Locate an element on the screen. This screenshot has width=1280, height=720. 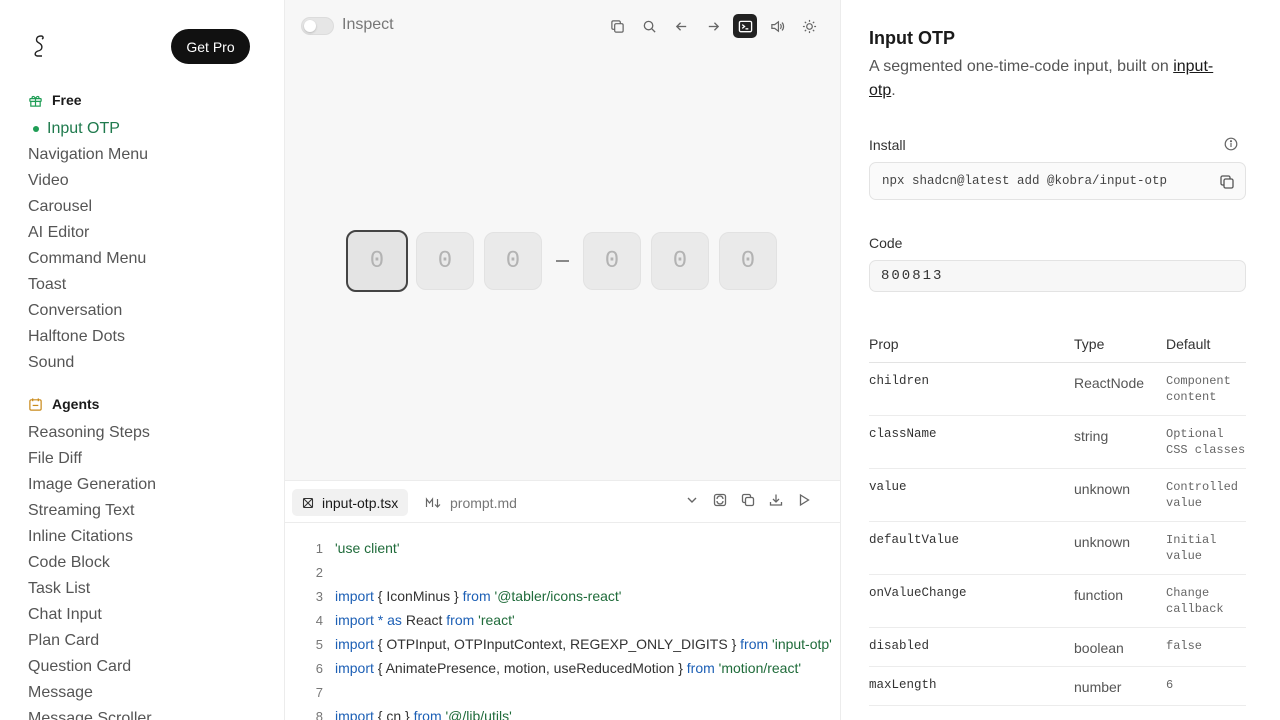
inspect-label: Inspect is located at coordinates (368, 24).